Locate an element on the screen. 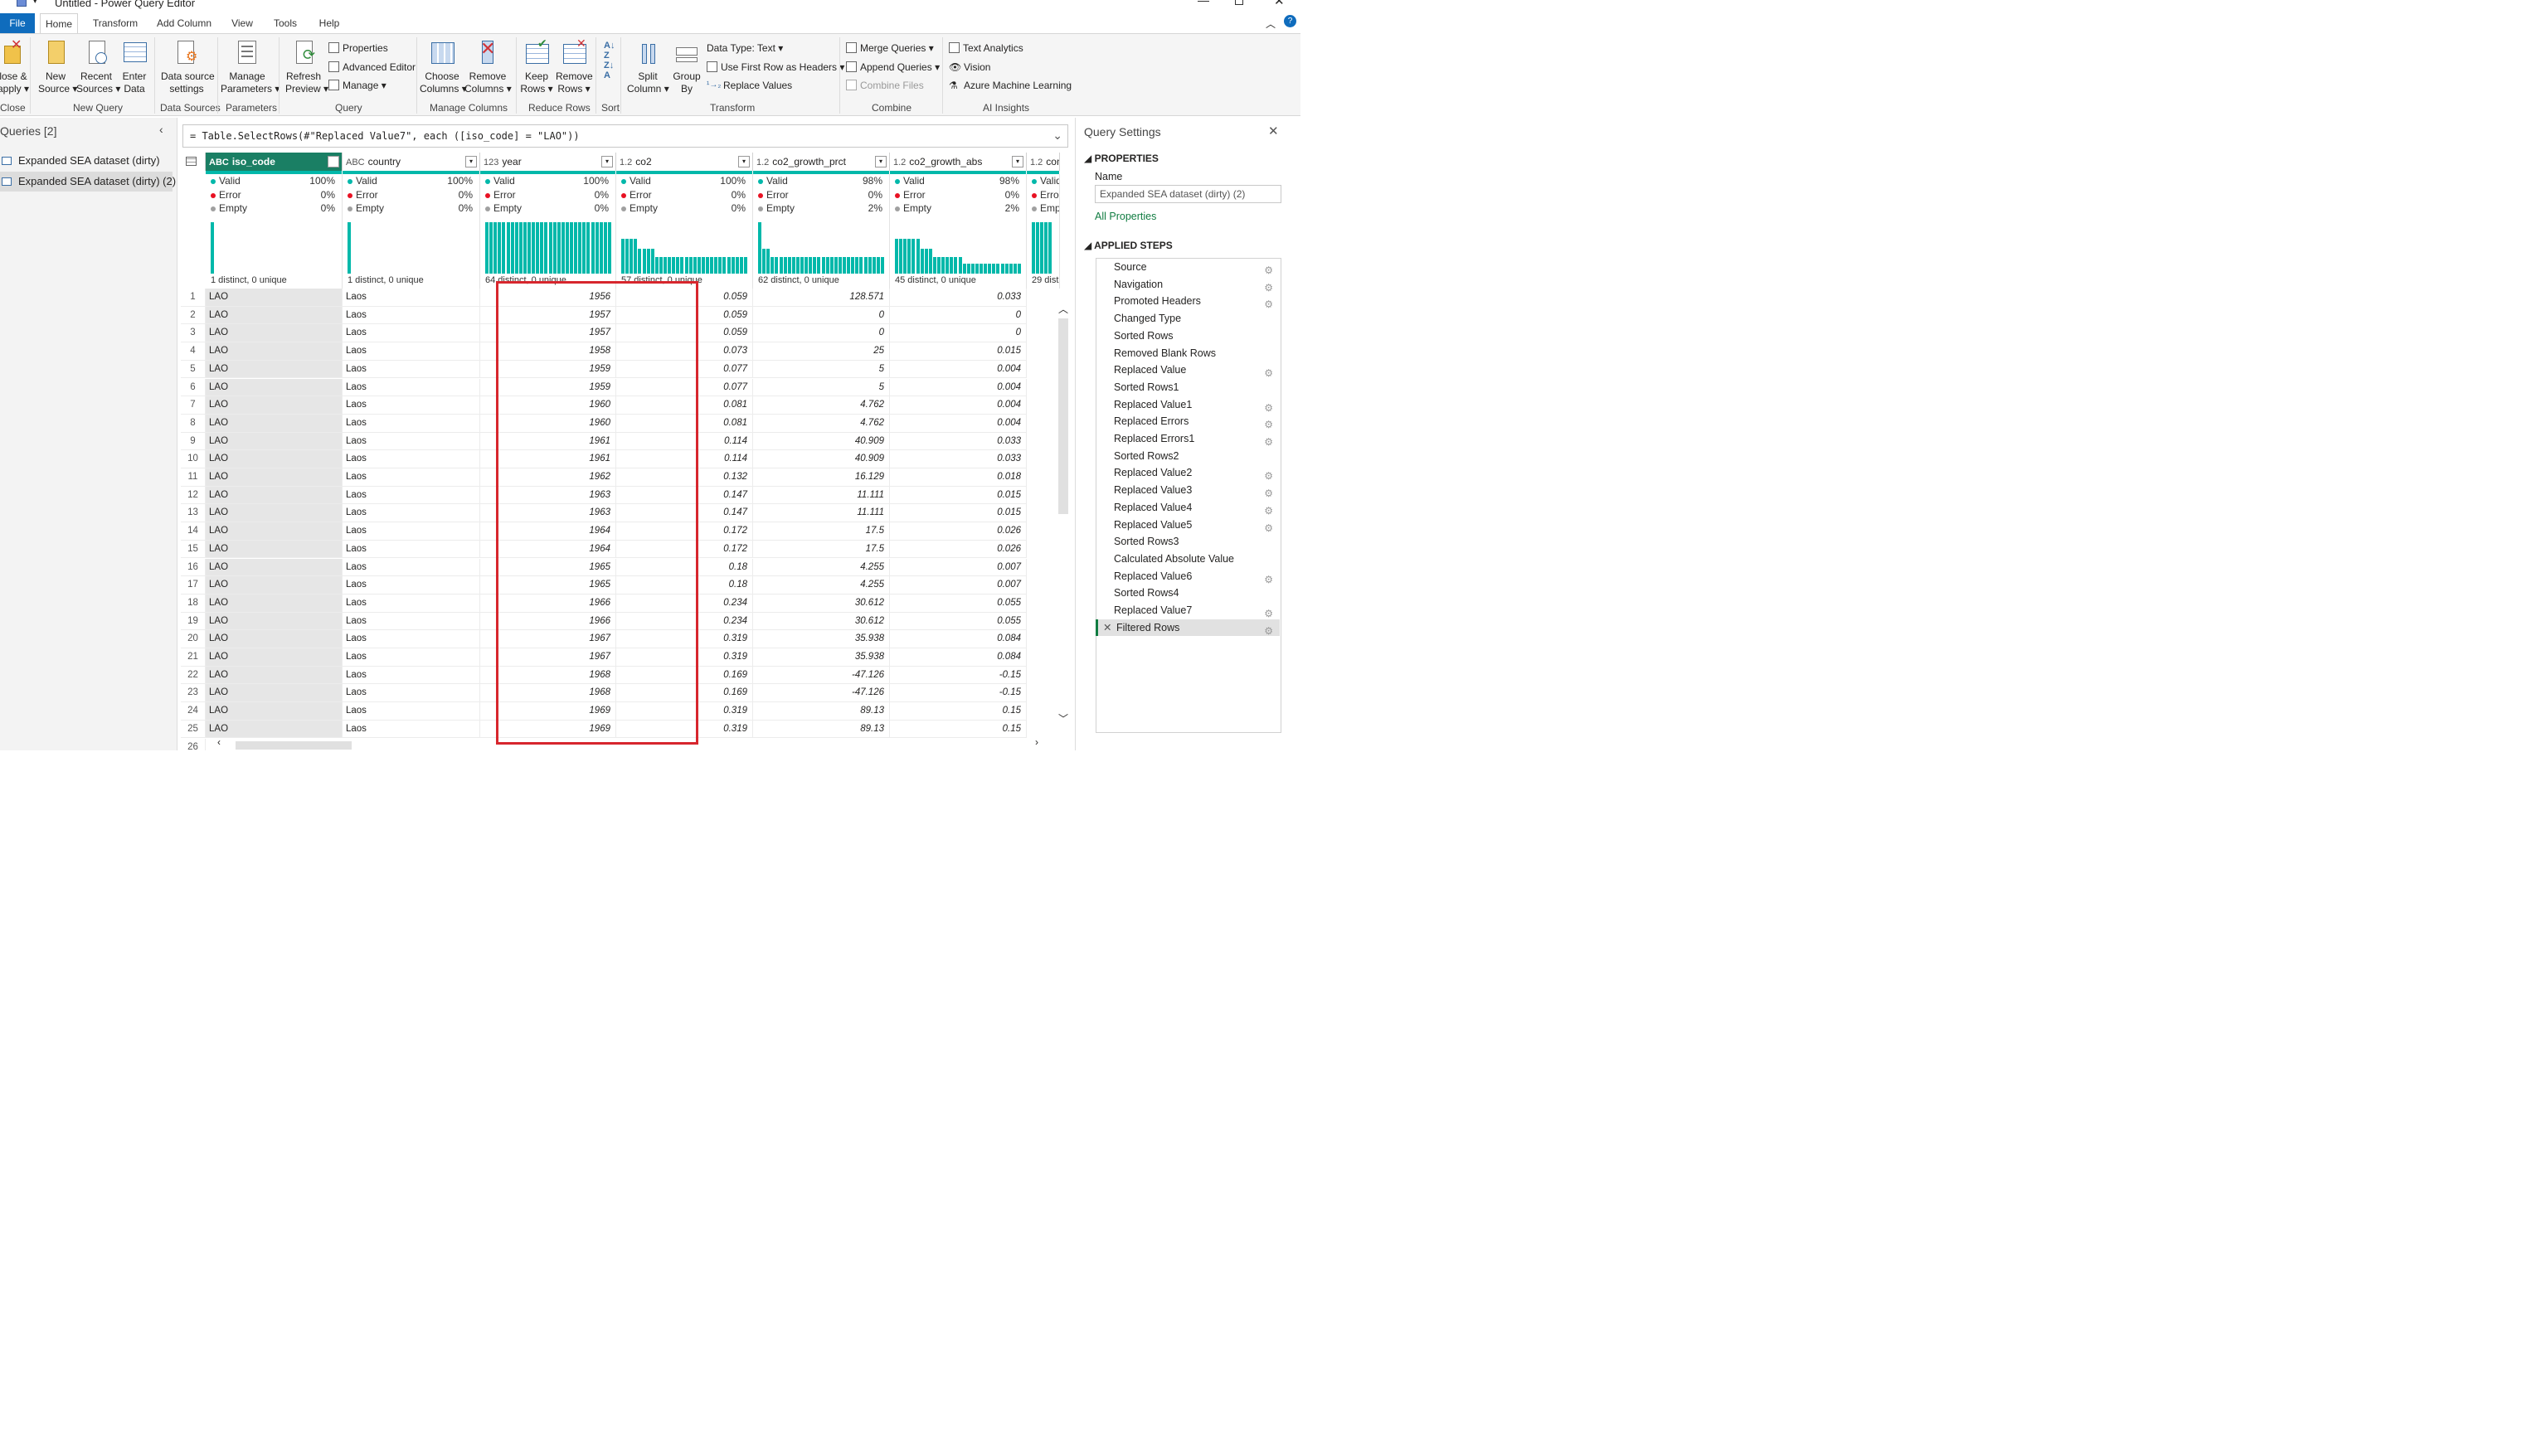 This screenshot has width=2523, height=1456. row-number: 14 is located at coordinates (193, 531).